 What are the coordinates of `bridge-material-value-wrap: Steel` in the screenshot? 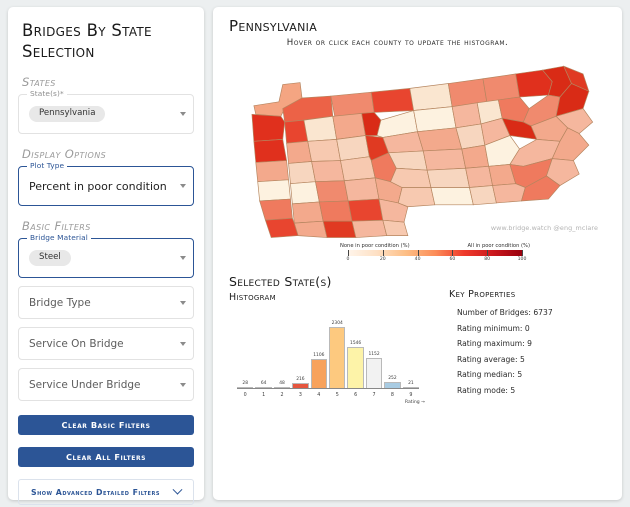 It's located at (101, 258).